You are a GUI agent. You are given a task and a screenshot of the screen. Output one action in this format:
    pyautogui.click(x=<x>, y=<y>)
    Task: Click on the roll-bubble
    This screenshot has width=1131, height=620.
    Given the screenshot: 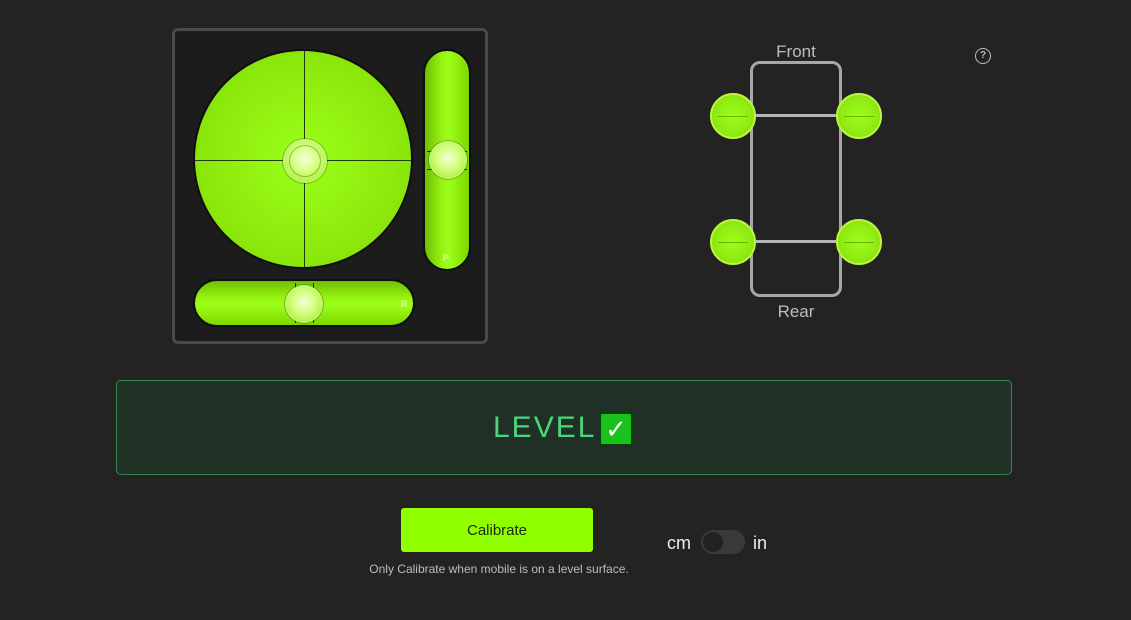 What is the action you would take?
    pyautogui.click(x=304, y=304)
    